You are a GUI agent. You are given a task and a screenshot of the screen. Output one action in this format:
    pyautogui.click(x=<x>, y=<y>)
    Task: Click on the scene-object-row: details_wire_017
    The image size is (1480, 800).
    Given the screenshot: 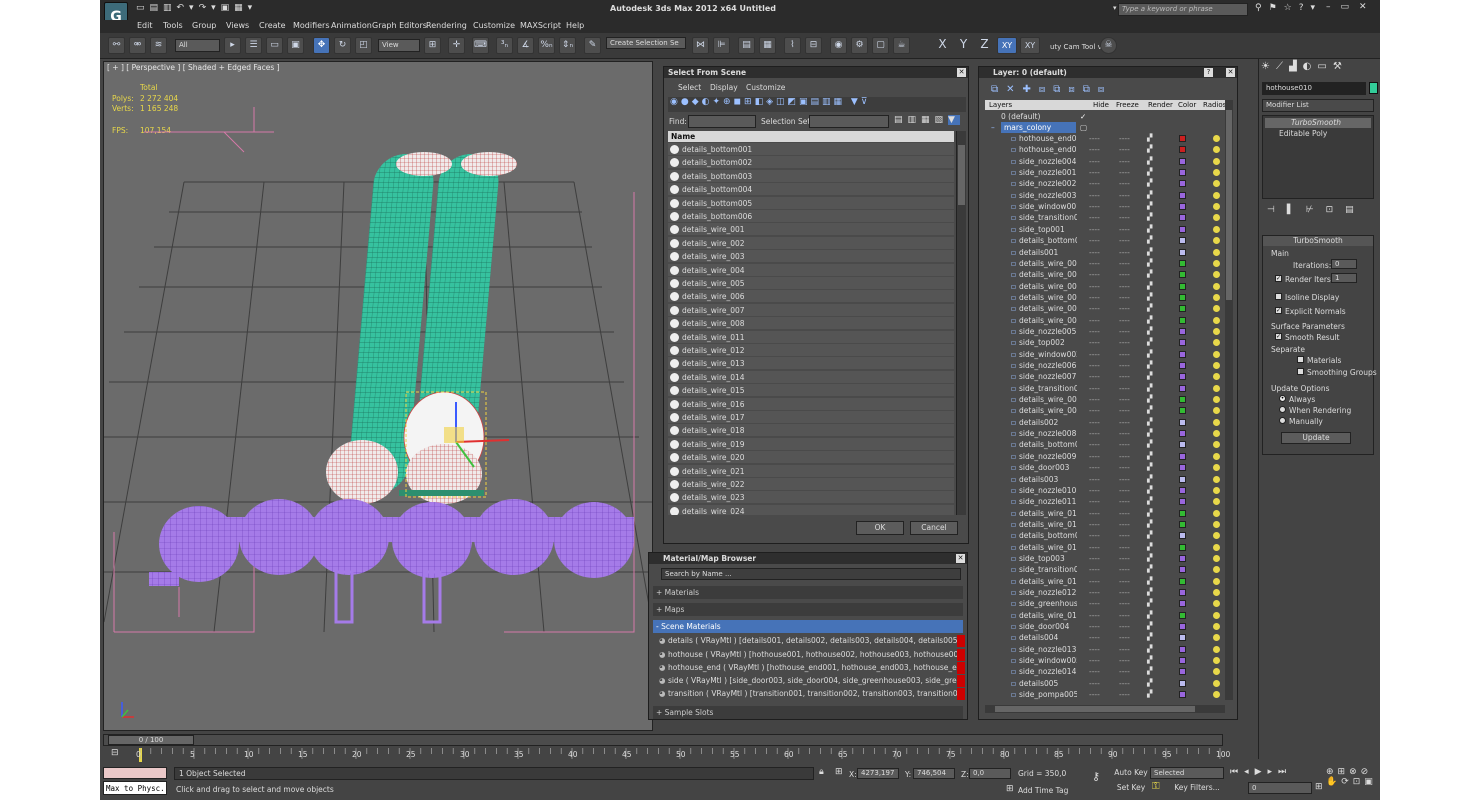 What is the action you would take?
    pyautogui.click(x=811, y=417)
    